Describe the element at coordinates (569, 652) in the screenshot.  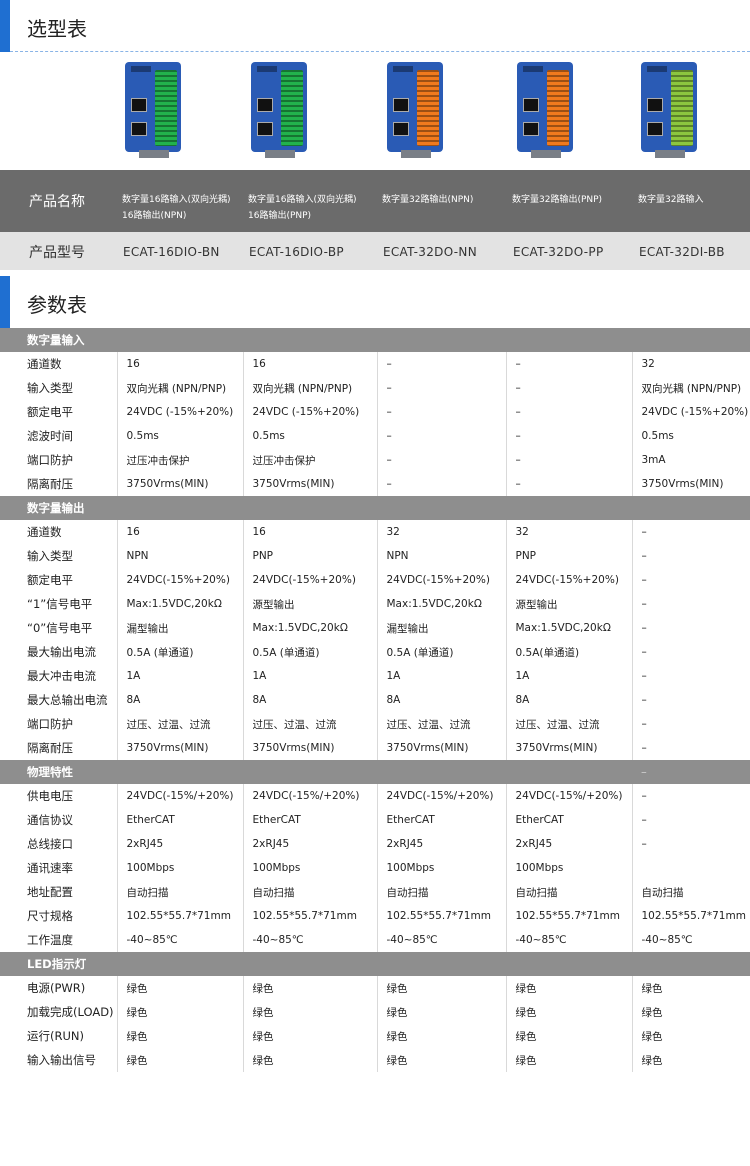
I see `param-value: 0.5A(单通道)` at that location.